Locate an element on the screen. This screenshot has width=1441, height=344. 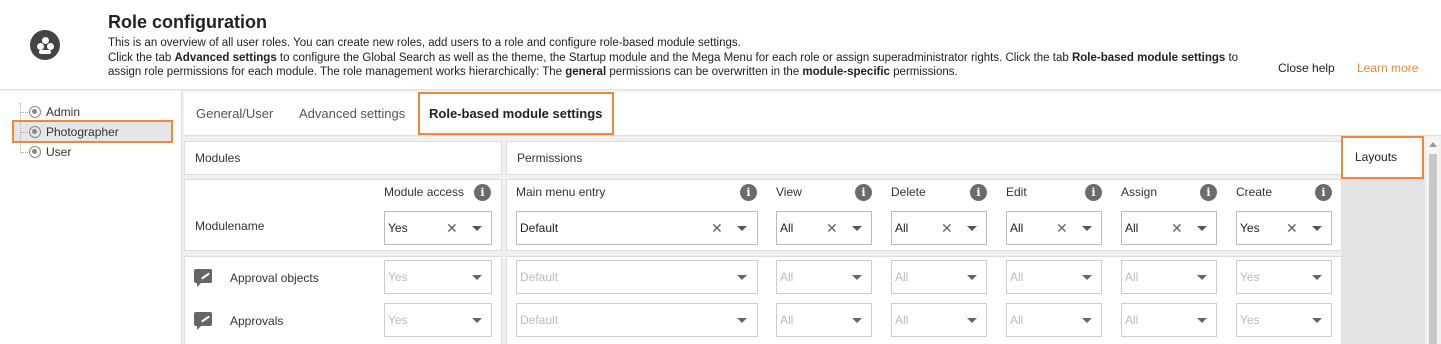
select-value: Default is located at coordinates (539, 320).